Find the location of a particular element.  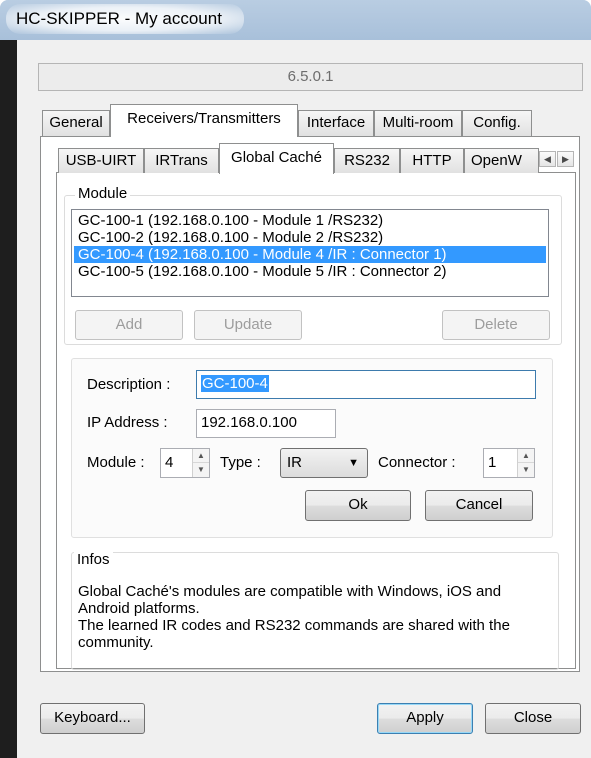

cancel-button: Cancel is located at coordinates (479, 505).